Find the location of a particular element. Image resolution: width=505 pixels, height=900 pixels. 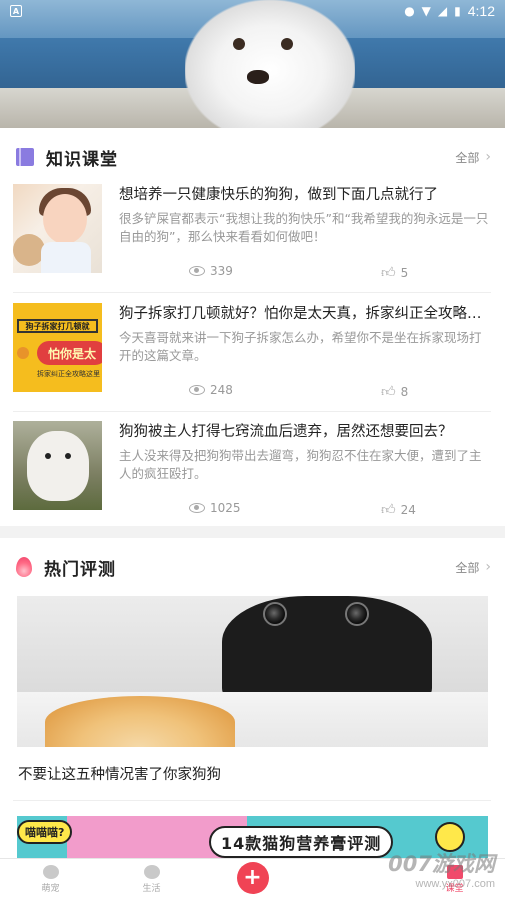

pie-illustration is located at coordinates (140, 721).